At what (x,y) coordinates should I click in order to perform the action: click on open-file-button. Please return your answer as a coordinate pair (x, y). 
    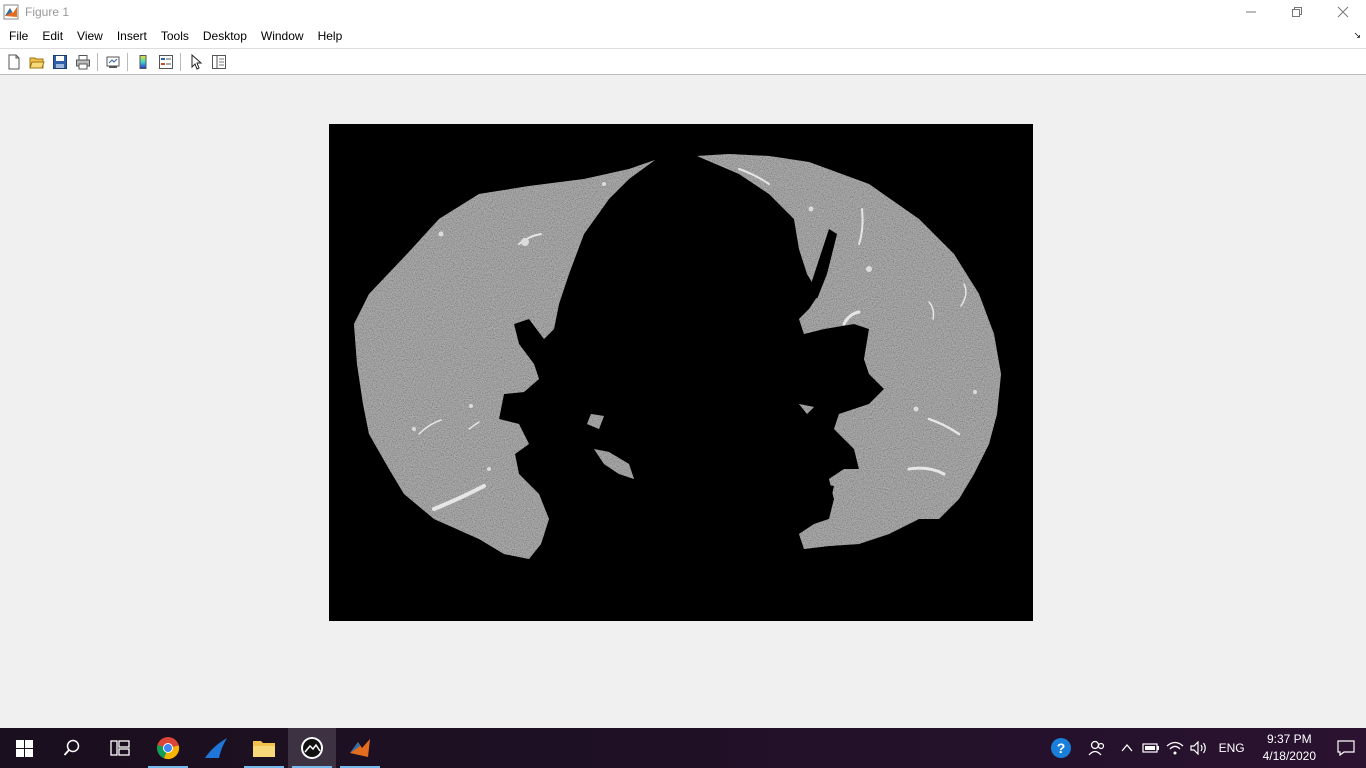
    Looking at the image, I should click on (36, 62).